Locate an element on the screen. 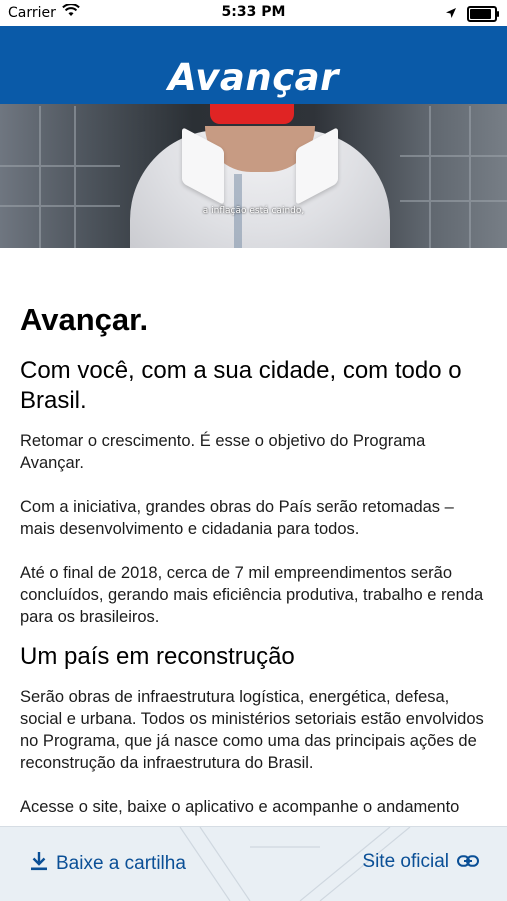  status-right is located at coordinates (472, 13).